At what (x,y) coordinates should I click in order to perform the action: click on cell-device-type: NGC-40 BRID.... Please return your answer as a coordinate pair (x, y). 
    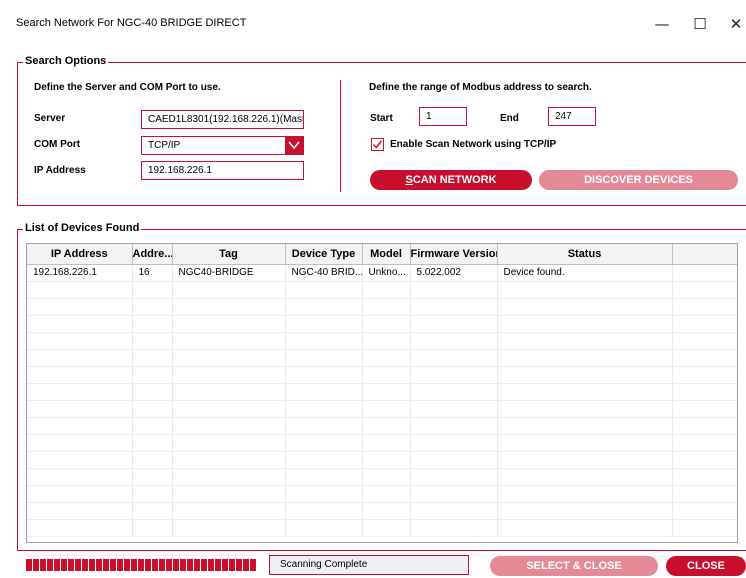
    Looking at the image, I should click on (324, 273).